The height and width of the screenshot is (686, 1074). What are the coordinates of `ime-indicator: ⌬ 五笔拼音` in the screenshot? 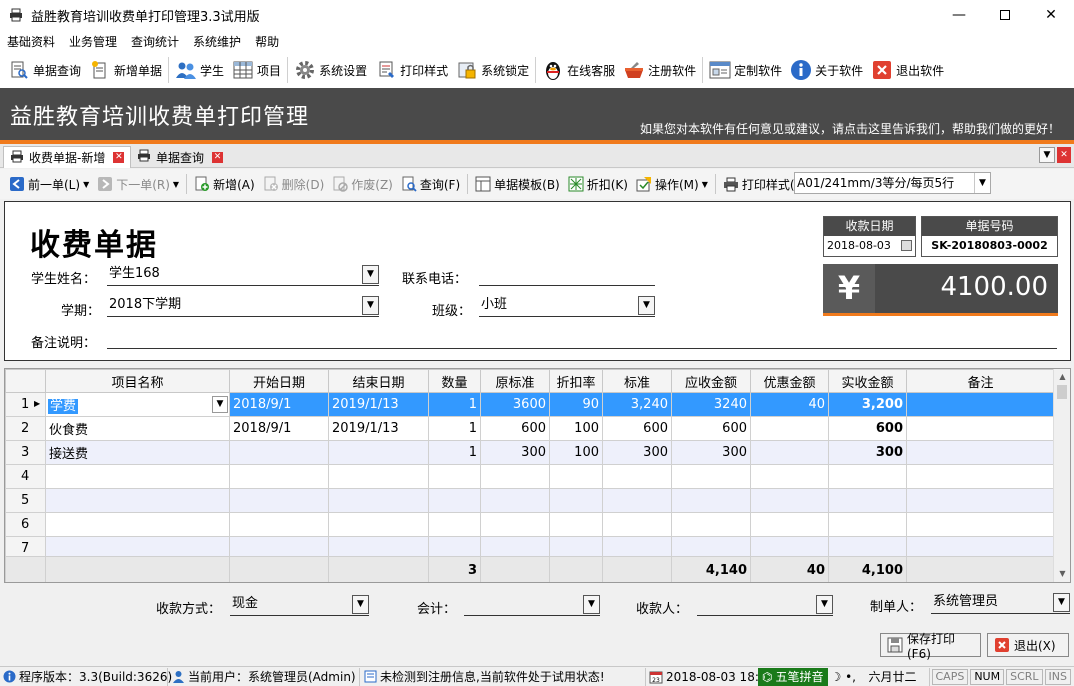 It's located at (793, 676).